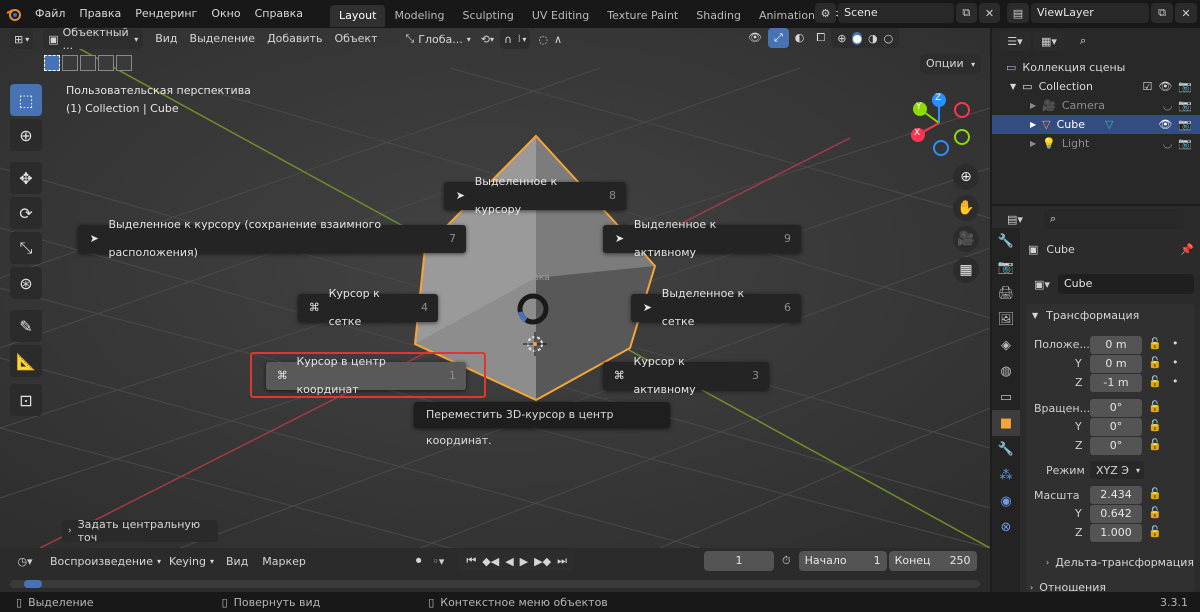 Image resolution: width=1200 pixels, height=612 pixels. What do you see at coordinates (33, 584) in the screenshot?
I see `playhead-indicator` at bounding box center [33, 584].